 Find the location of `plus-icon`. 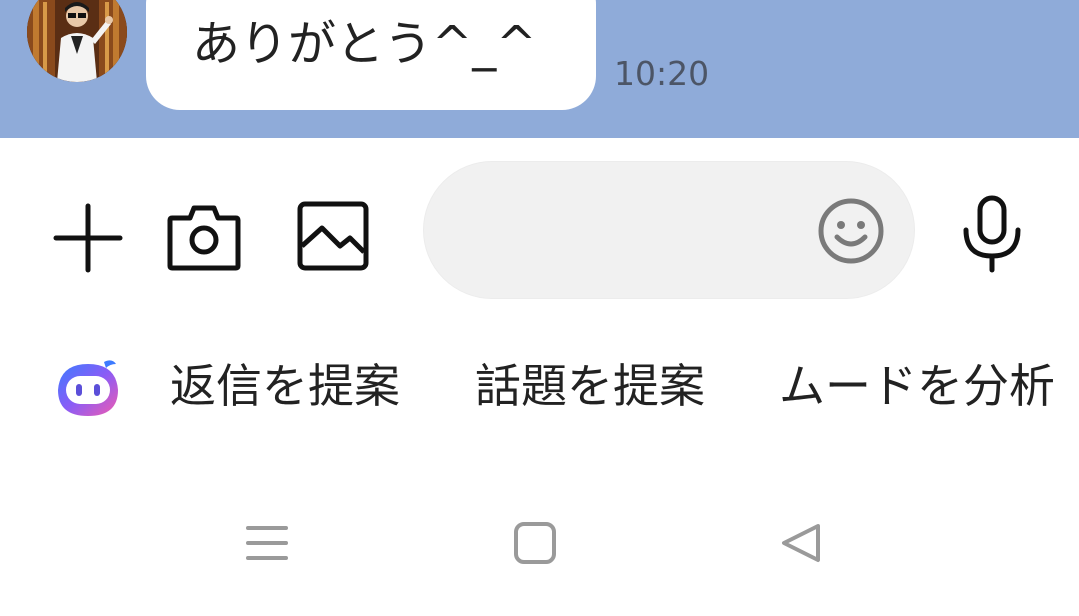

plus-icon is located at coordinates (88, 238).